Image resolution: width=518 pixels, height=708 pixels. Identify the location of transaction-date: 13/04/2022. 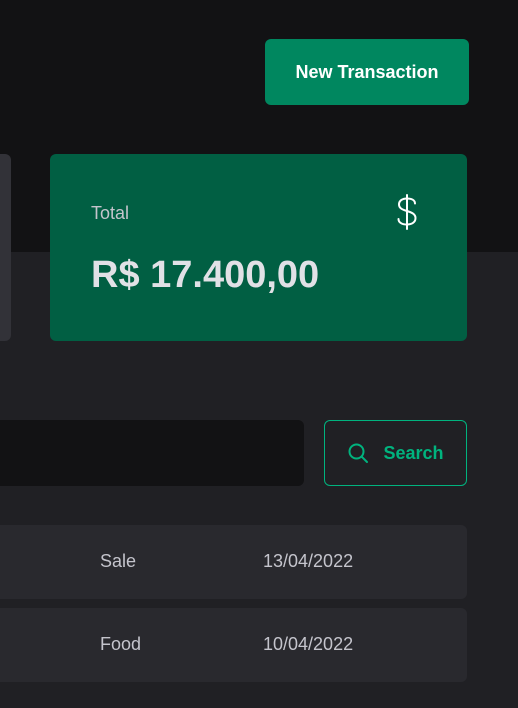
(308, 561).